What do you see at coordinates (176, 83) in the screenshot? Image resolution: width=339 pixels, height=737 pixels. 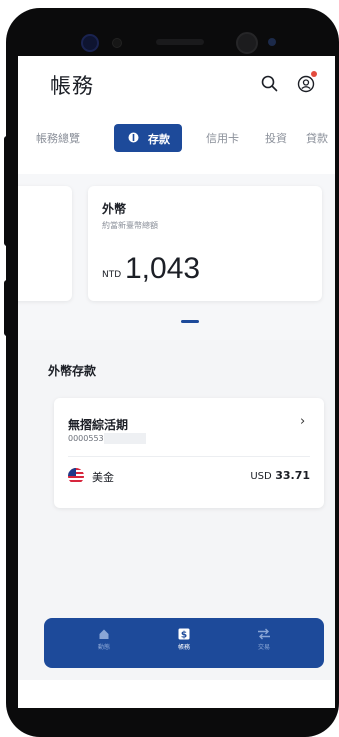 I see `app-header: 帳務` at bounding box center [176, 83].